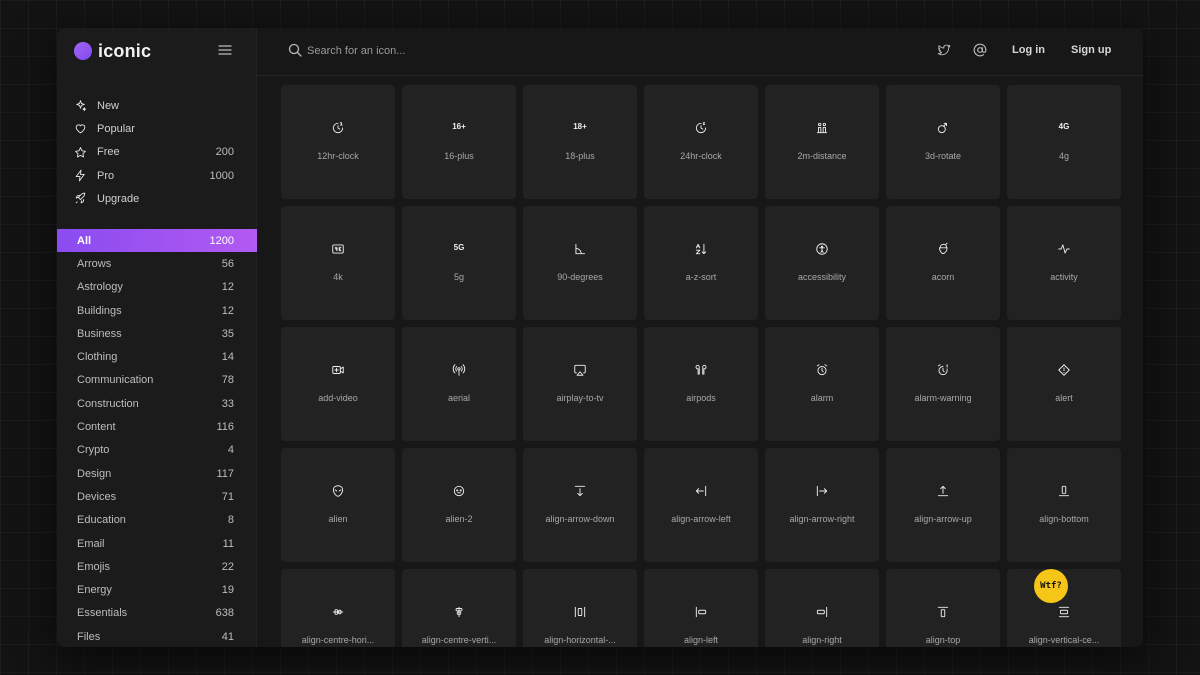 The height and width of the screenshot is (675, 1200). Describe the element at coordinates (580, 384) in the screenshot. I see `icon-tile: airplay-to-tv` at that location.